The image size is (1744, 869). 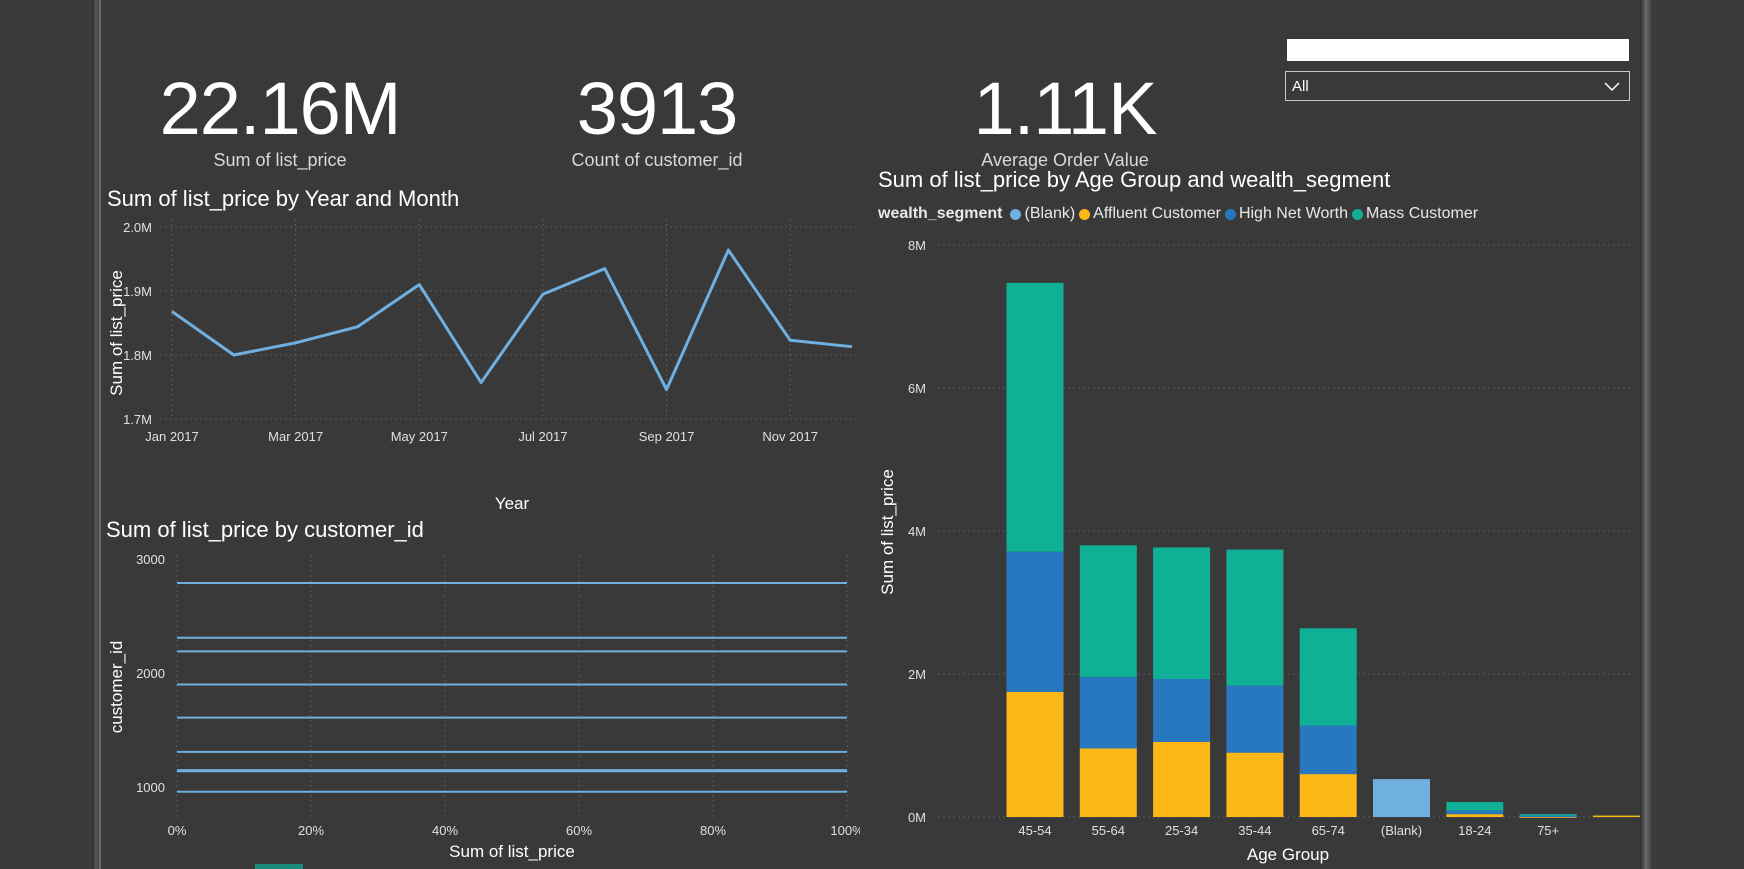 I want to click on x-tick-label: Sep 2017, so click(x=667, y=436).